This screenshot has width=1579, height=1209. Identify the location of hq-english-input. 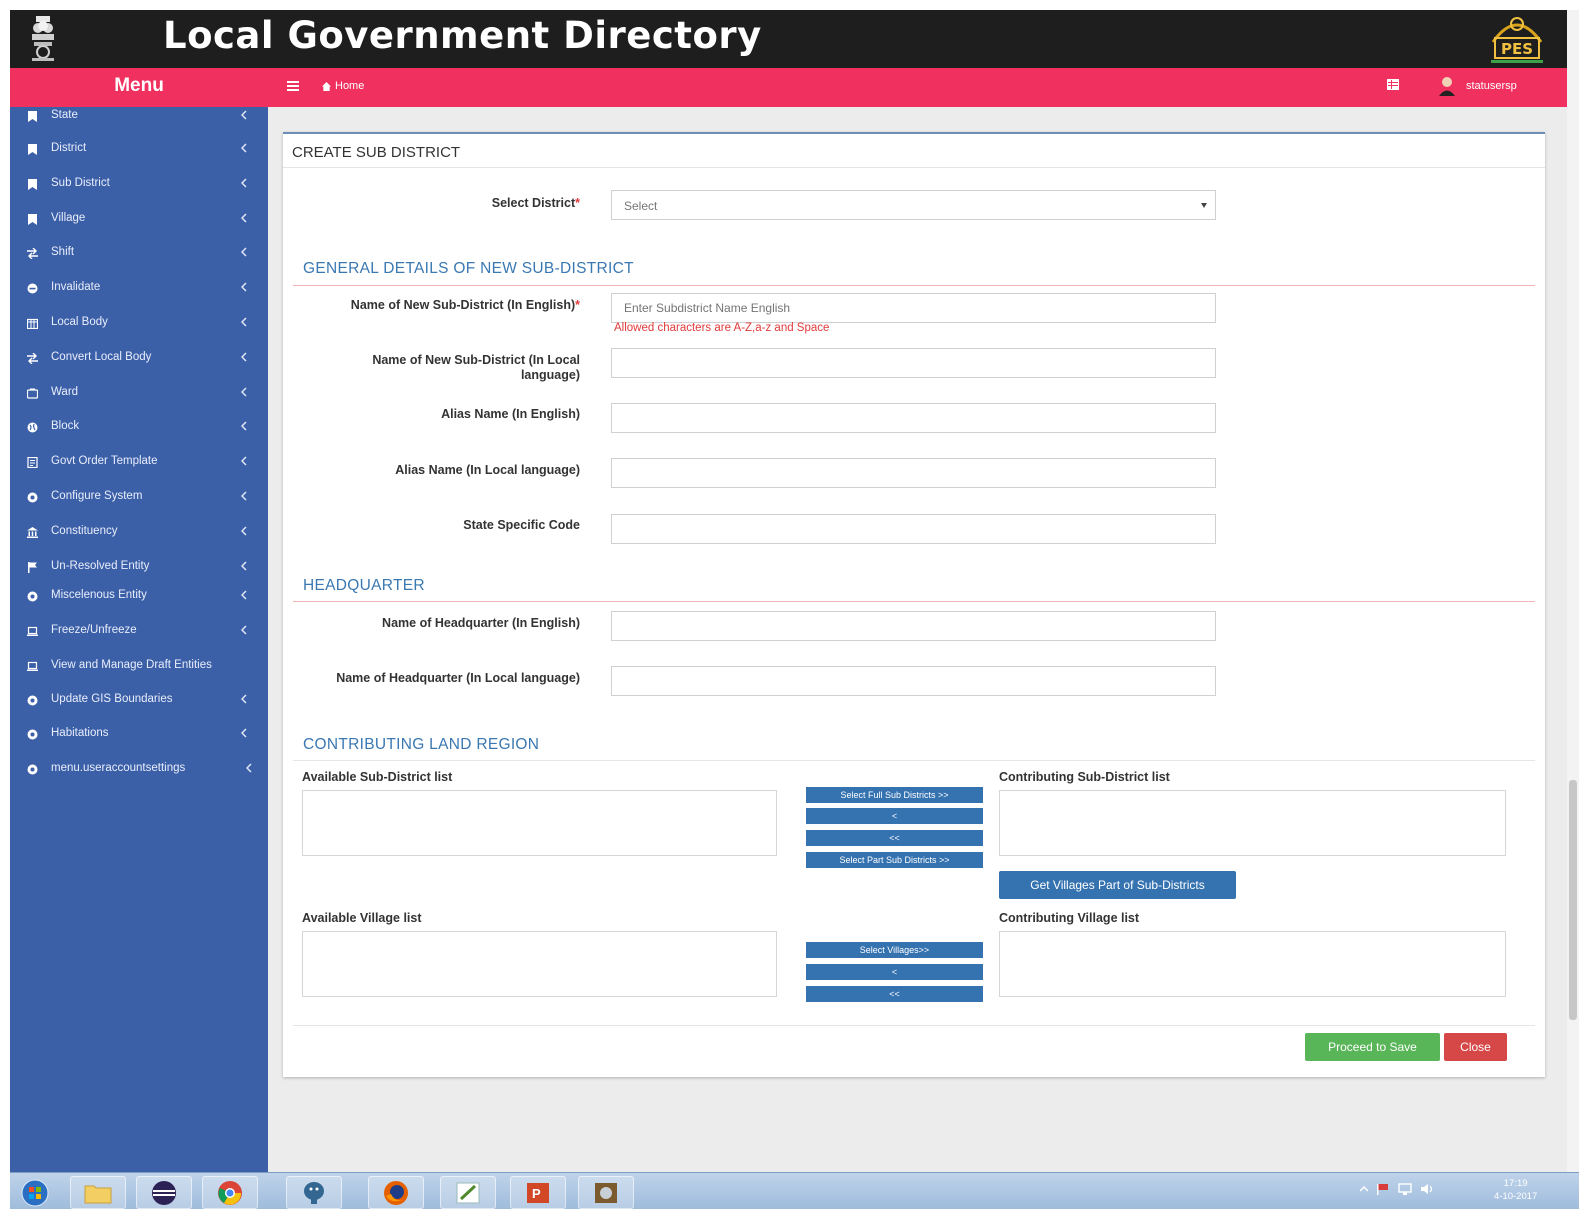
(913, 626).